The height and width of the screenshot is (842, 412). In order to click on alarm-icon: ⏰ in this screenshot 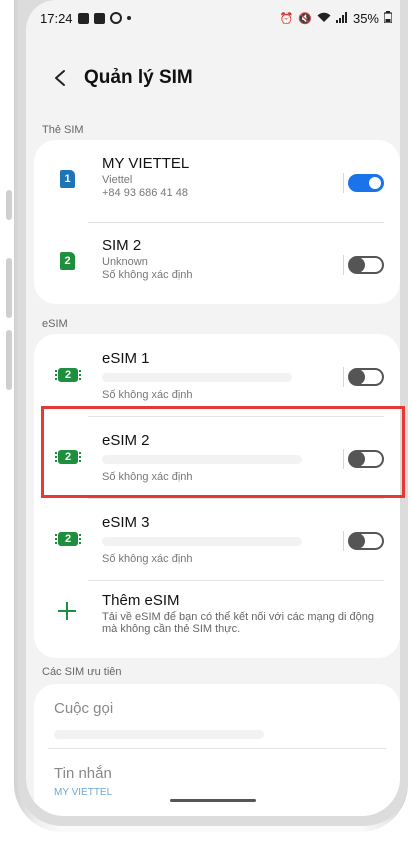, I will do `click(286, 18)`.